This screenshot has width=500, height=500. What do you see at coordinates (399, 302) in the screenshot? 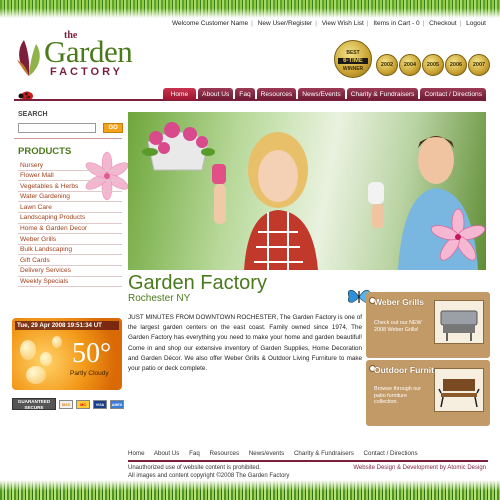
I see `promo-title: Weber Grills` at bounding box center [399, 302].